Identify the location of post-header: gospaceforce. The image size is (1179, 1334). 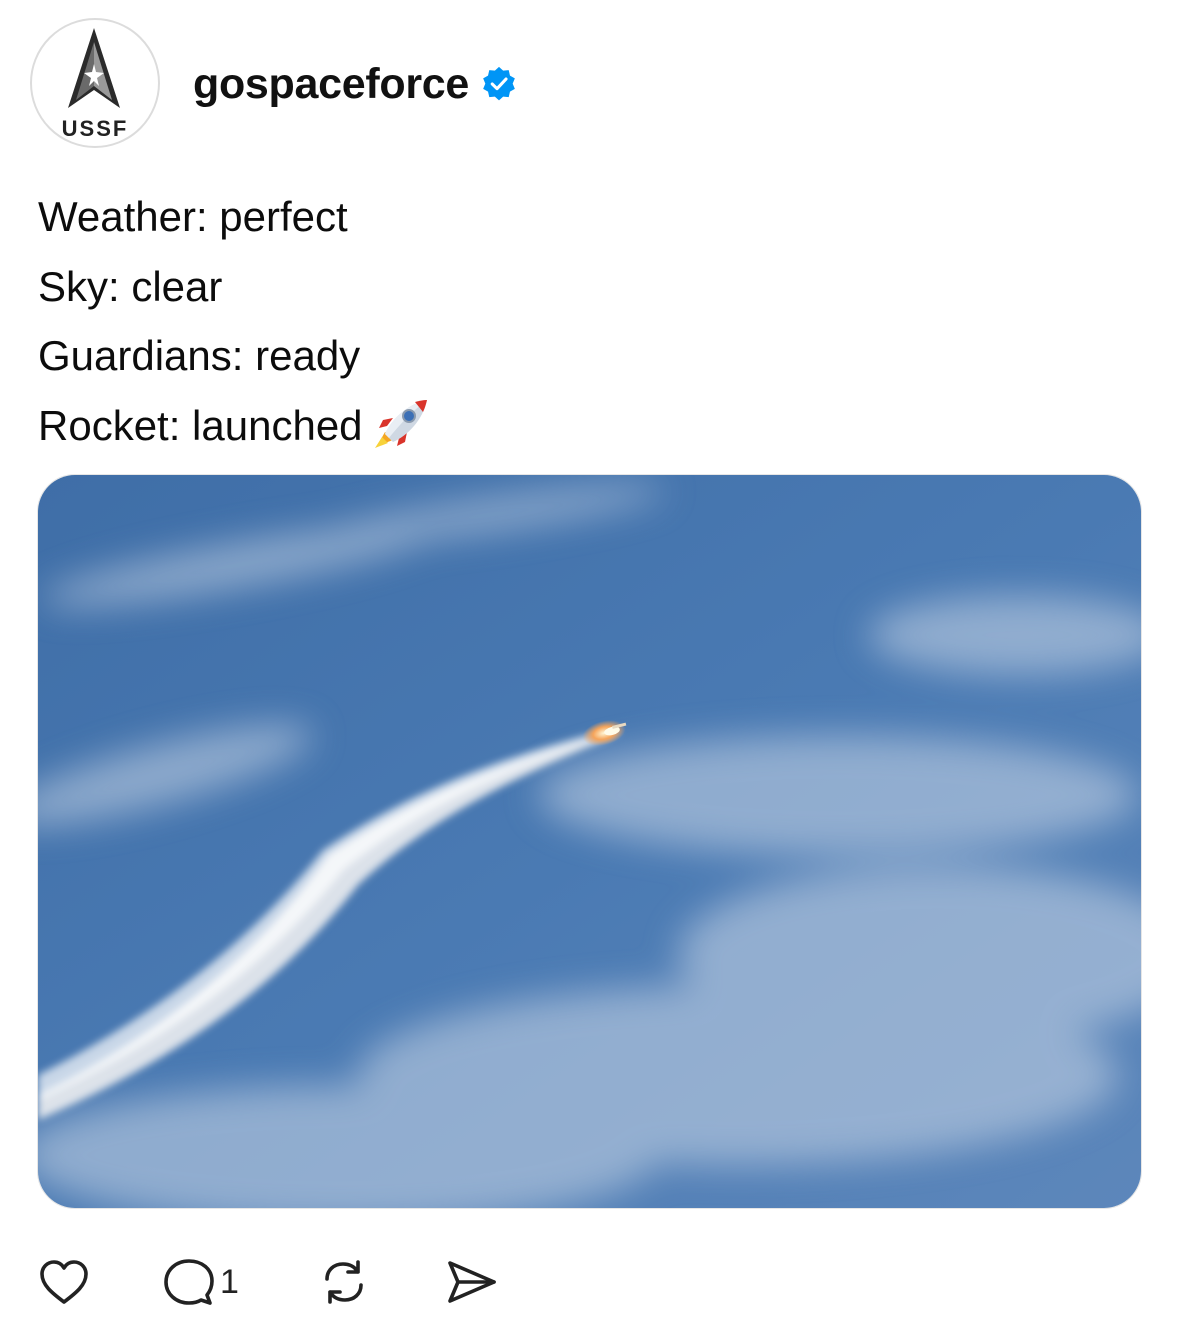
(355, 84).